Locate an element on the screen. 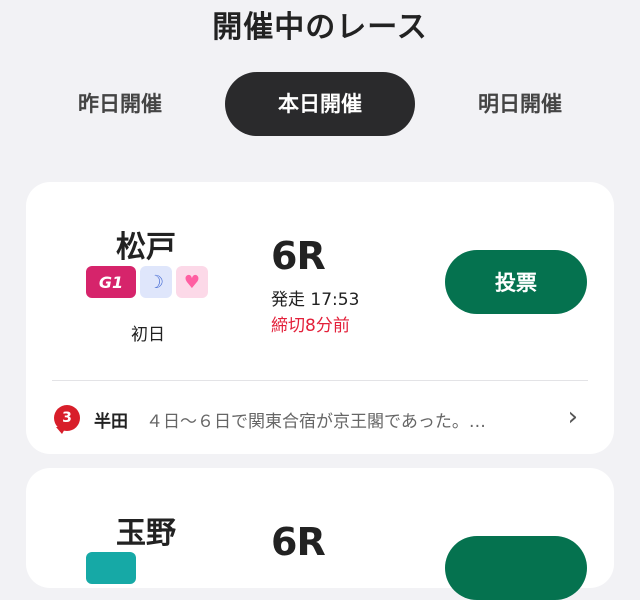 This screenshot has width=640, height=600. tab-yesterday: 昨日開催 is located at coordinates (120, 104).